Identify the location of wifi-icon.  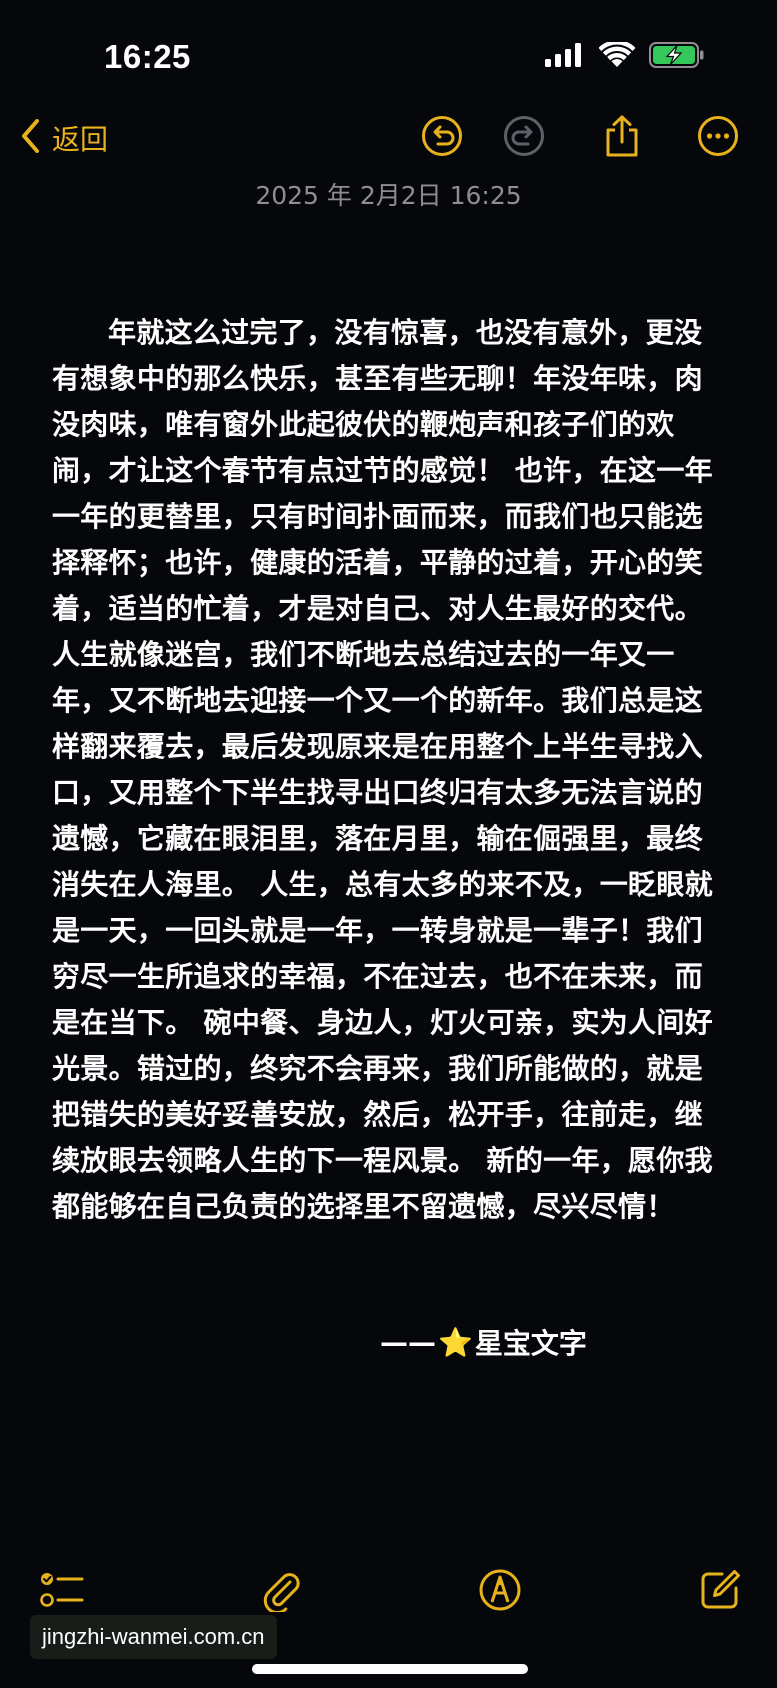
(617, 56).